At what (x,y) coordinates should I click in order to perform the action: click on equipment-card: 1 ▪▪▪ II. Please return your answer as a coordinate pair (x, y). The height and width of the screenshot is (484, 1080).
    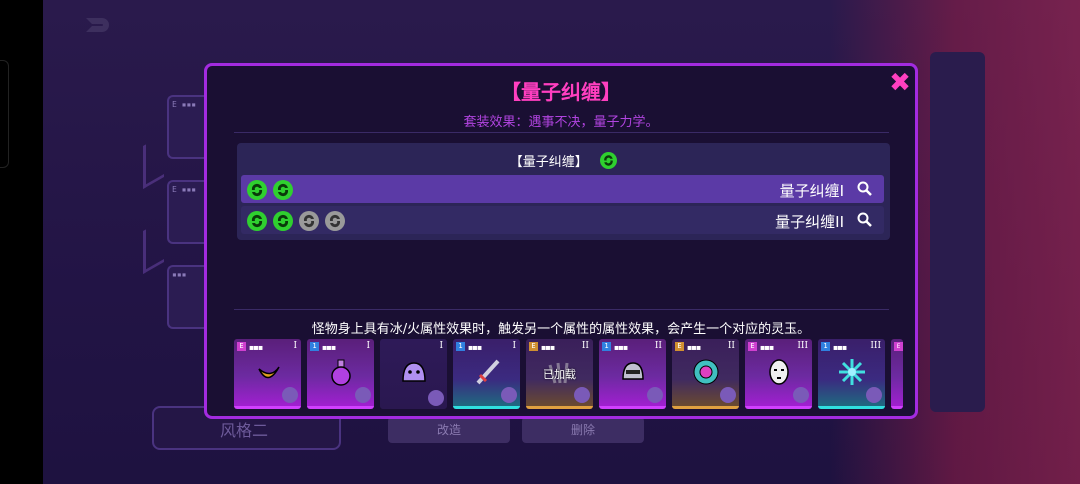
    Looking at the image, I should click on (632, 374).